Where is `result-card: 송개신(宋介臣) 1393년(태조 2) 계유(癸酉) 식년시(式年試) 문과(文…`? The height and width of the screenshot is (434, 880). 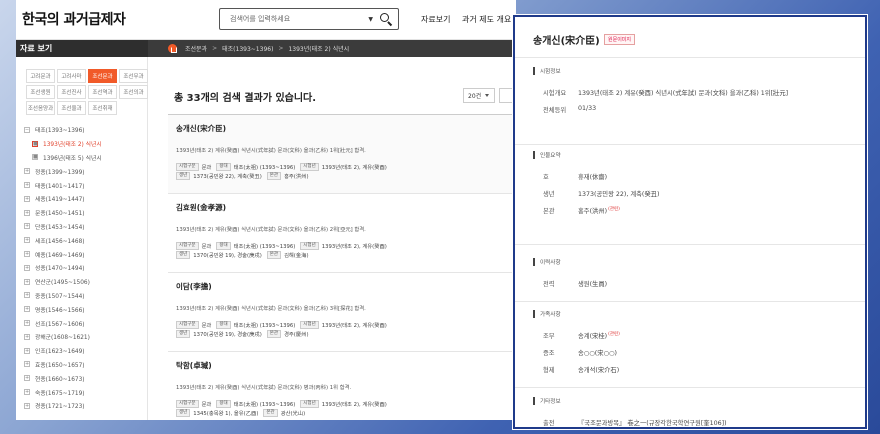
result-card: 송개신(宋介臣) 1393년(태조 2) 계유(癸酉) 식년시(式年試) 문과(文… is located at coordinates (340, 154).